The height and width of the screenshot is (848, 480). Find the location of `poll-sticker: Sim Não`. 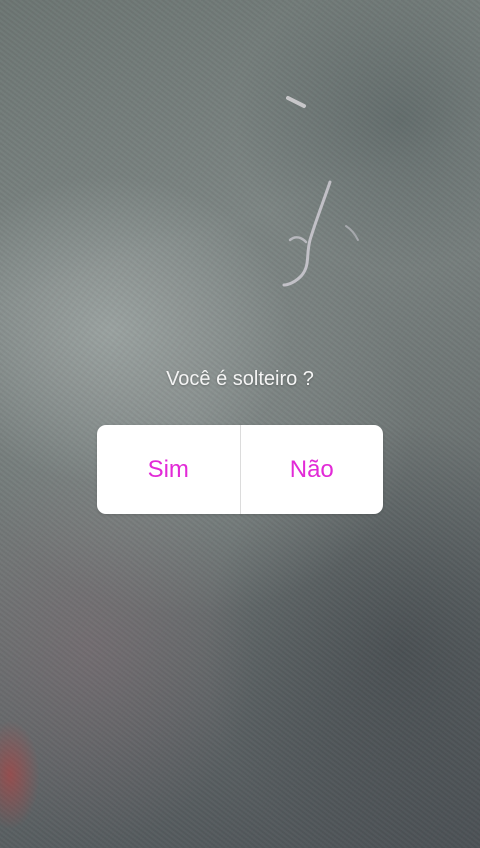

poll-sticker: Sim Não is located at coordinates (240, 469).